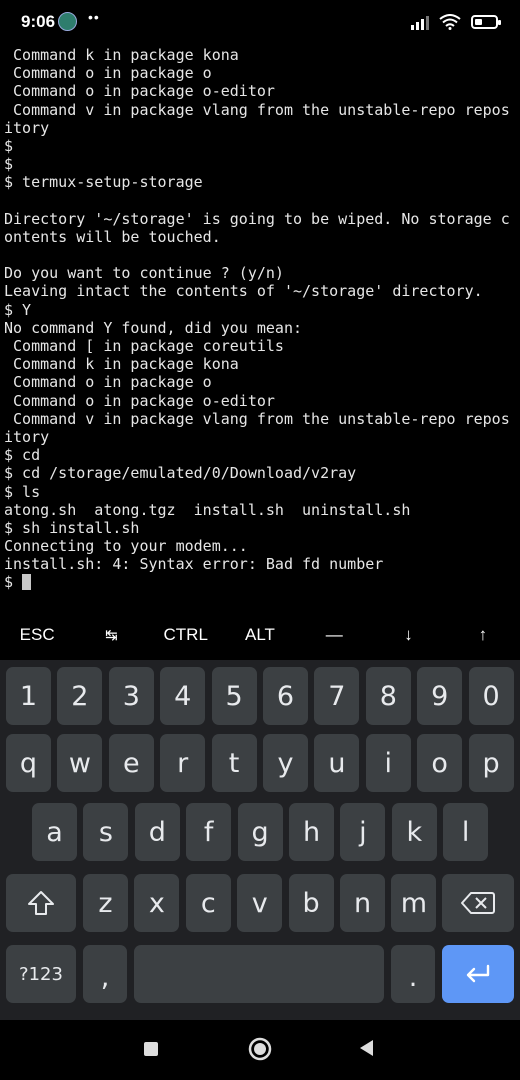 This screenshot has height=1080, width=520. What do you see at coordinates (413, 974) in the screenshot?
I see `period-key: .` at bounding box center [413, 974].